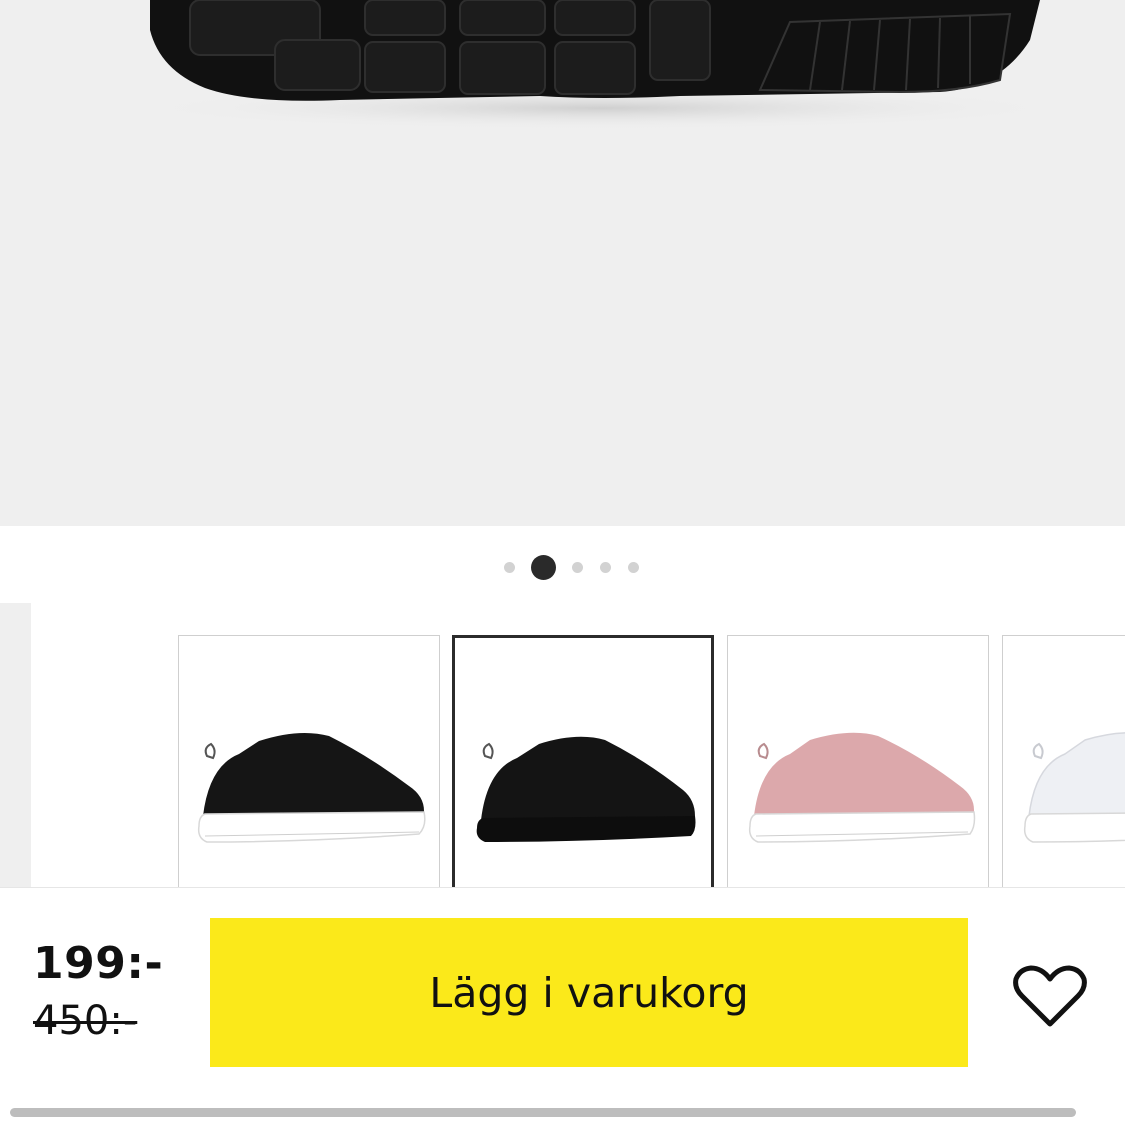 Image resolution: width=1125 pixels, height=1128 pixels. Describe the element at coordinates (862, 787) in the screenshot. I see `sneaker-pink-image` at that location.